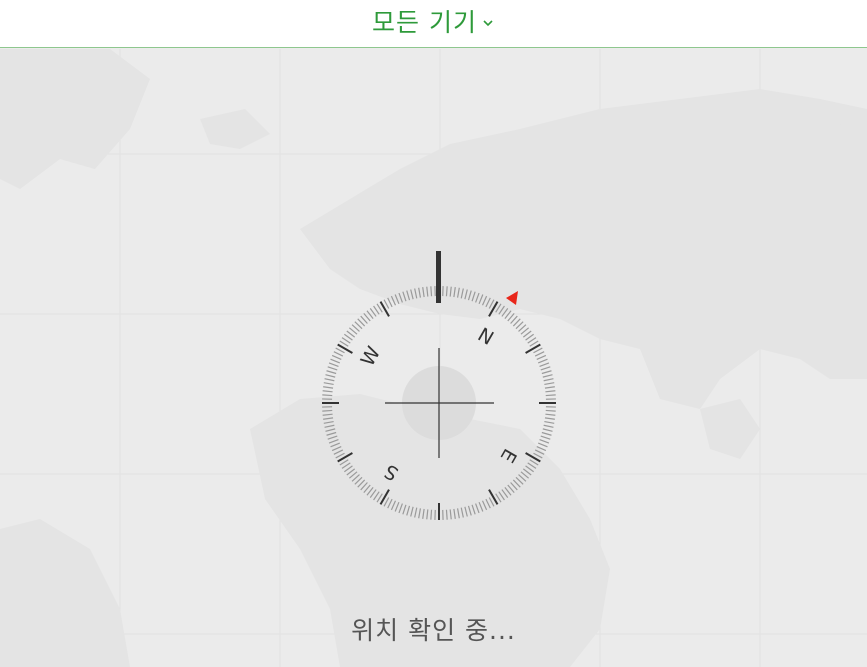 This screenshot has width=867, height=667. What do you see at coordinates (424, 22) in the screenshot?
I see `all-devices-label: 모든 기기` at bounding box center [424, 22].